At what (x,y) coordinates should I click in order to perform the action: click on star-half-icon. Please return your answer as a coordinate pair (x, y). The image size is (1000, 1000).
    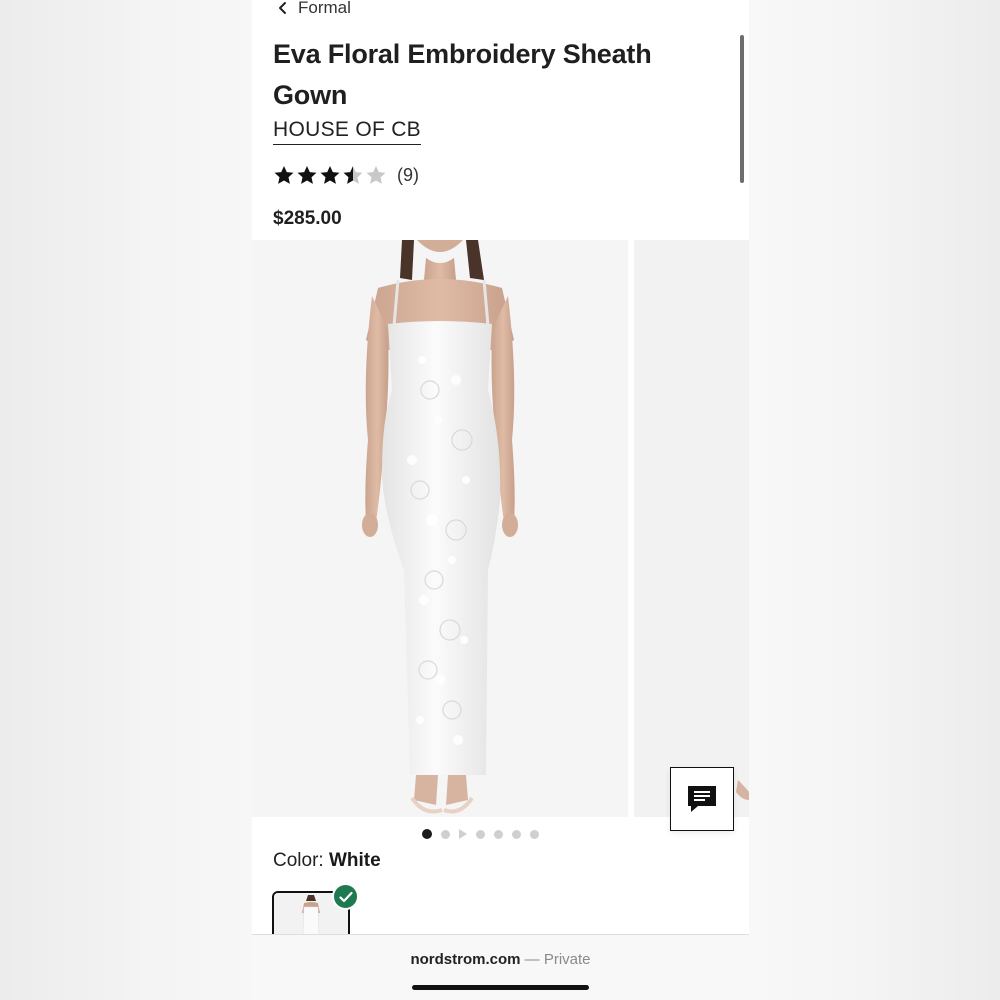
    Looking at the image, I should click on (353, 175).